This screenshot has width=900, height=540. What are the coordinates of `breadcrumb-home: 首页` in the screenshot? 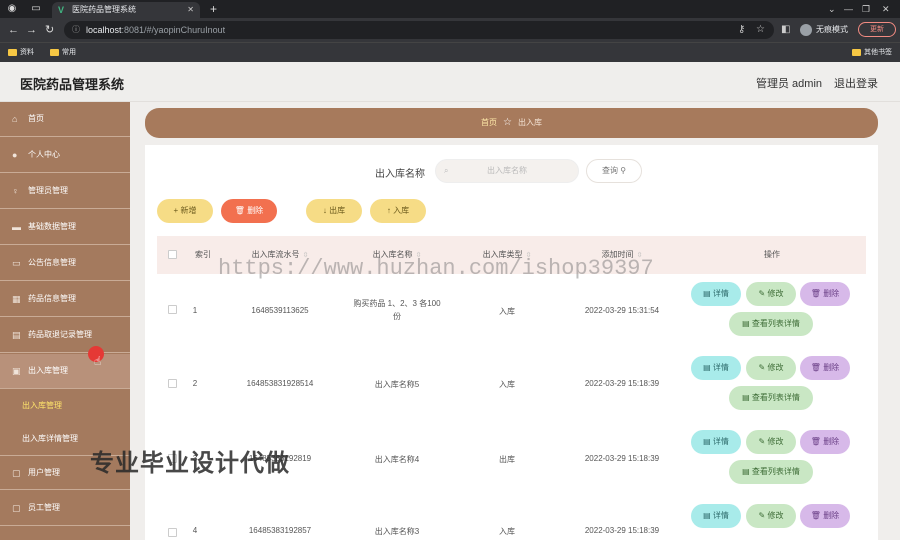 It's located at (489, 122).